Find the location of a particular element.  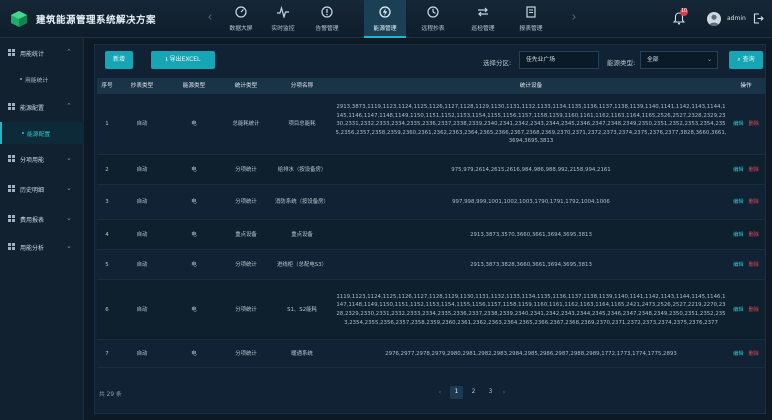

col-no: 序号 is located at coordinates (107, 86).